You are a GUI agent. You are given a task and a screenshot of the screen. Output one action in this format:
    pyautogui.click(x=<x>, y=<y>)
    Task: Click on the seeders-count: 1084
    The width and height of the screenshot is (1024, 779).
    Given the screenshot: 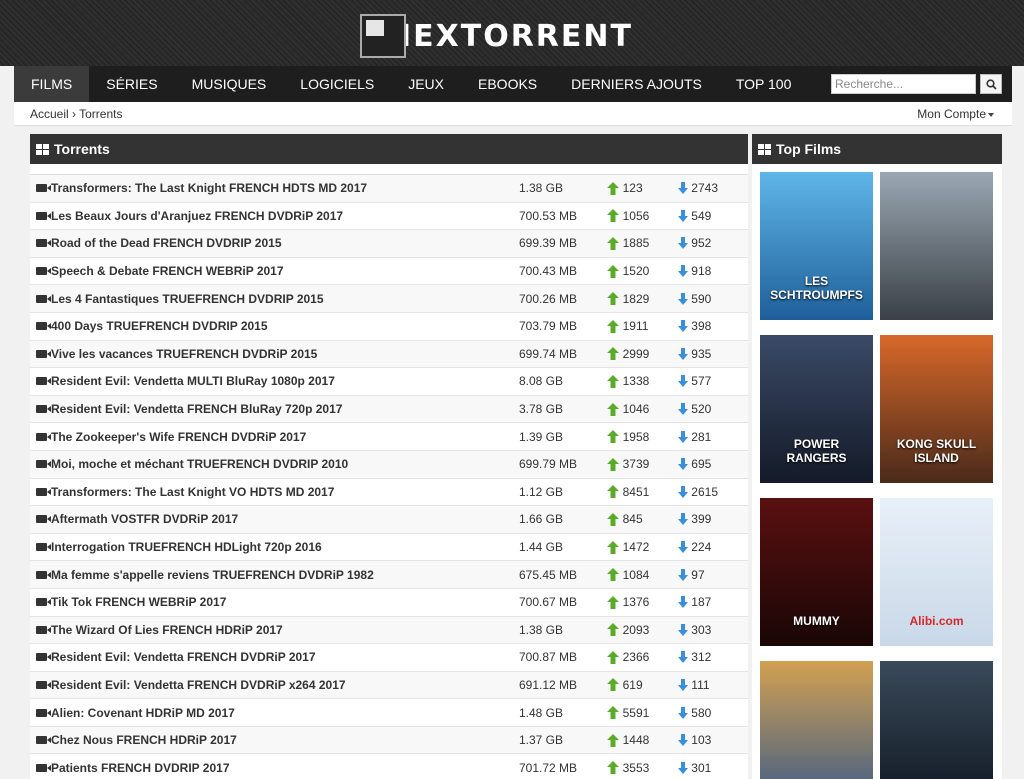 What is the action you would take?
    pyautogui.click(x=636, y=574)
    